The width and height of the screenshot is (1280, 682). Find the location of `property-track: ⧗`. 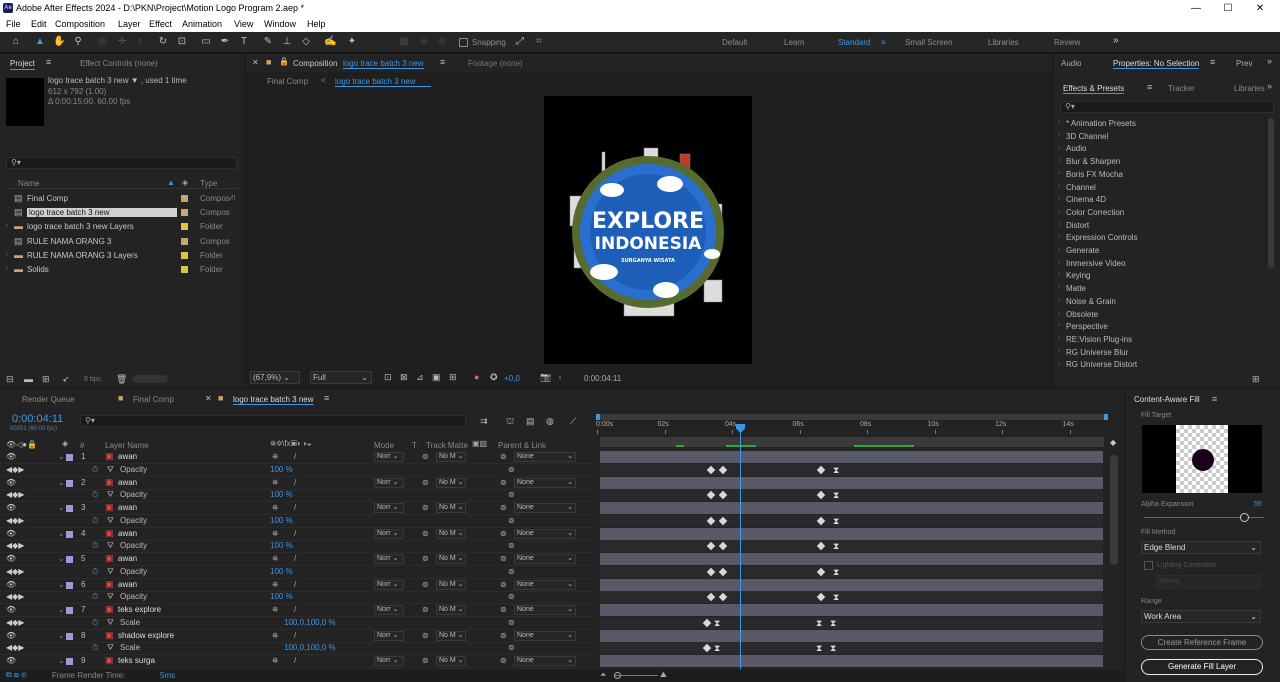

property-track: ⧗ is located at coordinates (851, 469).